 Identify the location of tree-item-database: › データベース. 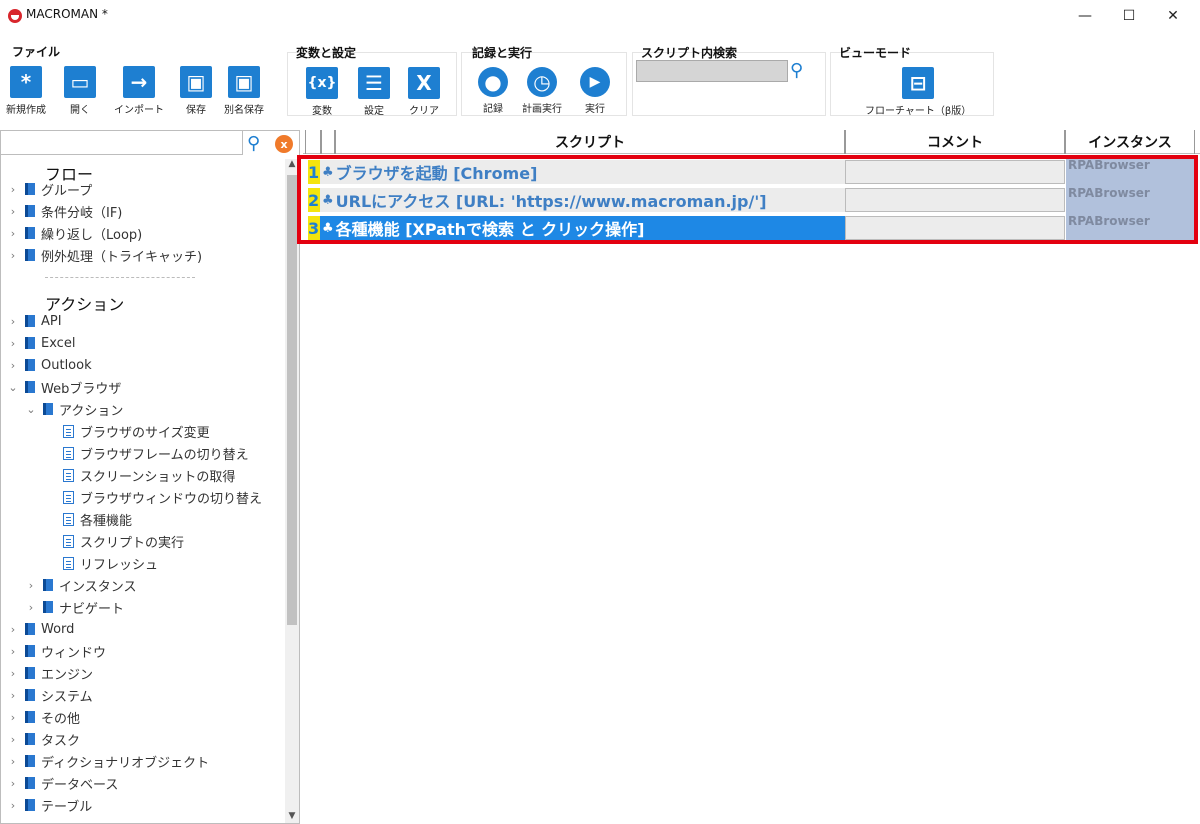
(63, 783).